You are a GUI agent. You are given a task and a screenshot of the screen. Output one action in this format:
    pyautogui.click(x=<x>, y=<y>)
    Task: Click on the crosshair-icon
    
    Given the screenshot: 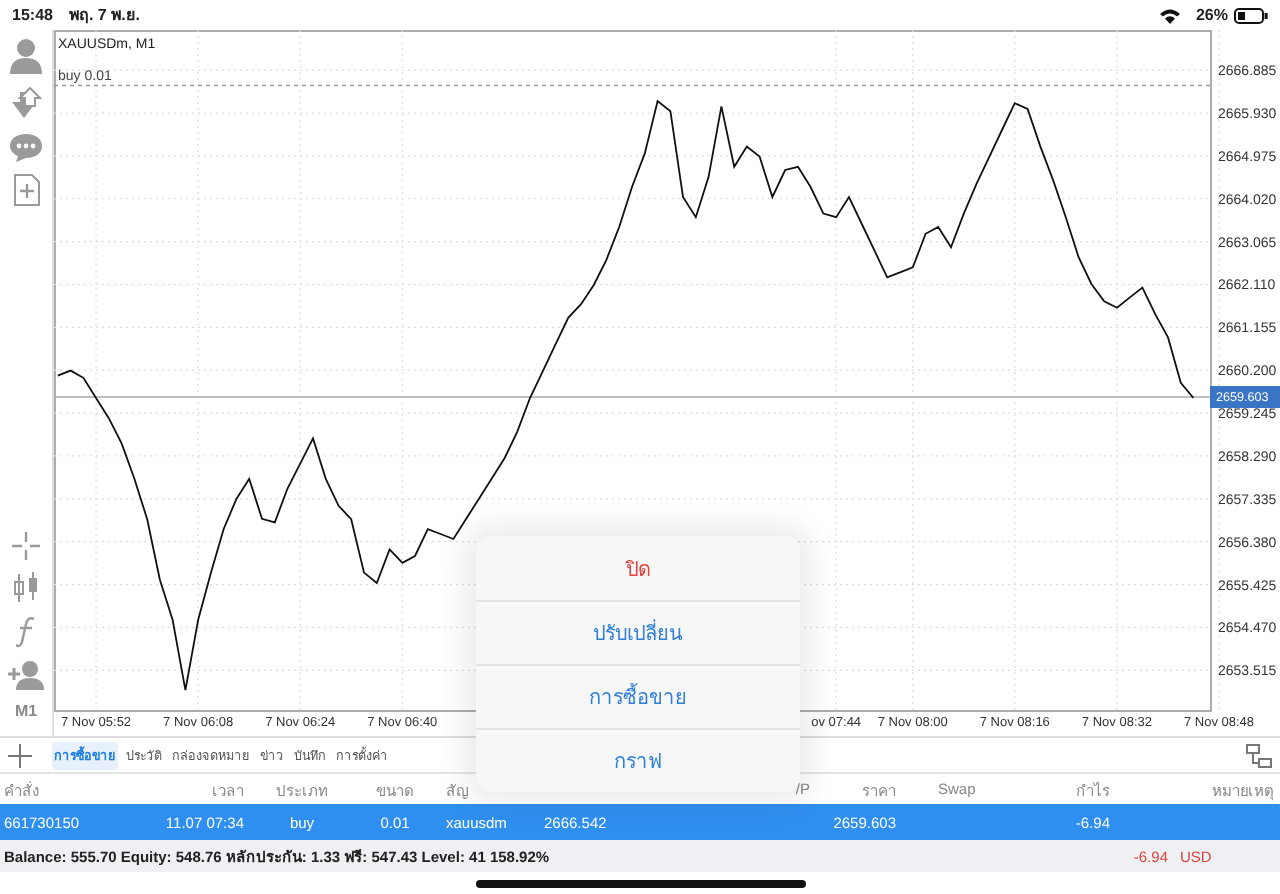 What is the action you would take?
    pyautogui.click(x=26, y=546)
    